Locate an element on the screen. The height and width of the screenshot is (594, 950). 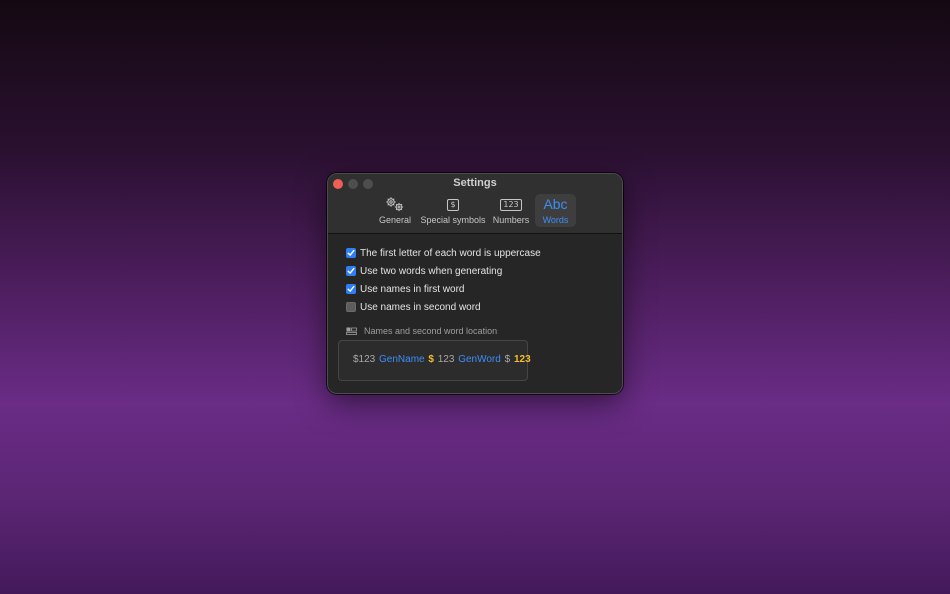
token-row: $123 GenName $ 123 GenWord $ 123 is located at coordinates (442, 359).